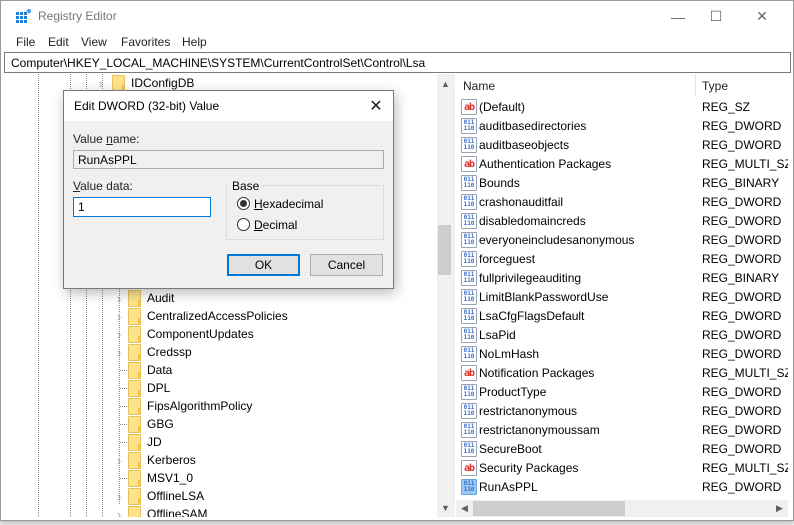 Image resolution: width=794 pixels, height=525 pixels. Describe the element at coordinates (716, 16) in the screenshot. I see `maximize-button: ☐` at that location.